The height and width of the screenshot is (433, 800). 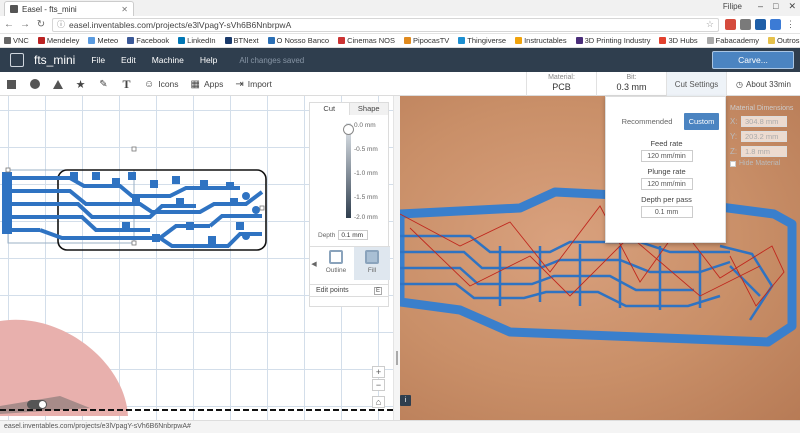 What do you see at coordinates (378, 402) in the screenshot?
I see `zoom-home-icon: ⌂` at bounding box center [378, 402].